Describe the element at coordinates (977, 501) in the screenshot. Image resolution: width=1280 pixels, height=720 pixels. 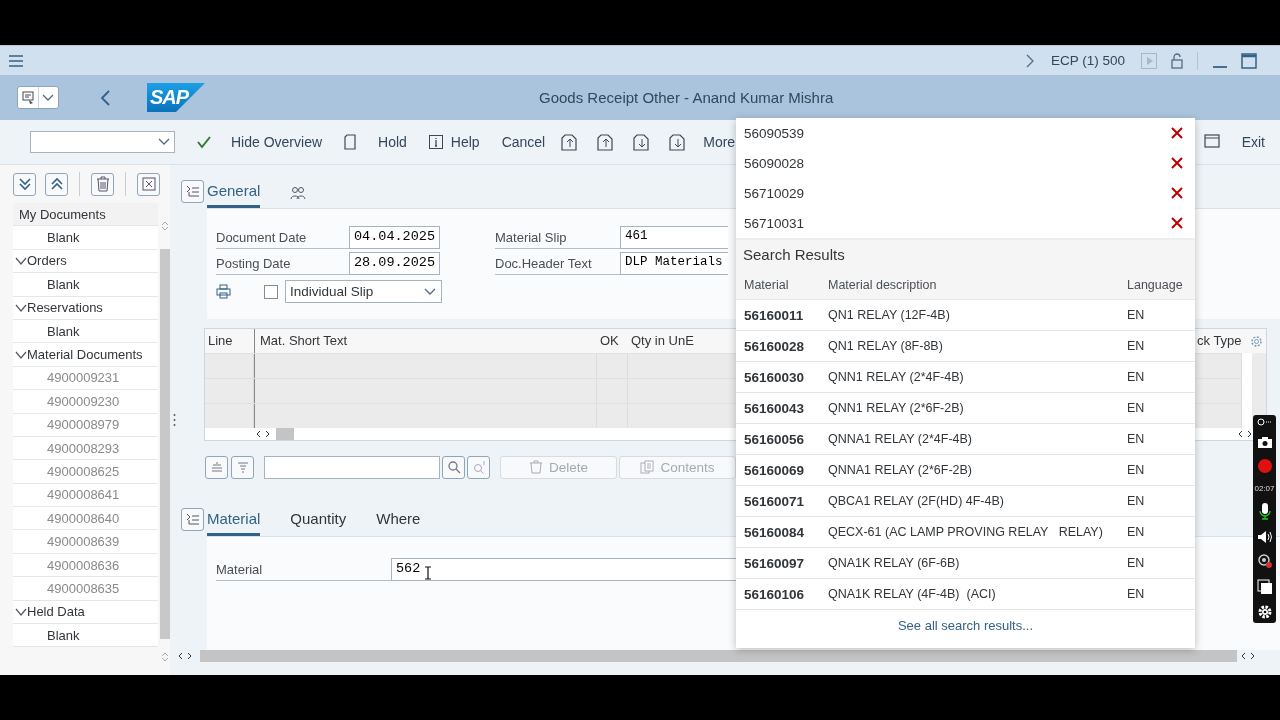
I see `result-cell: QBCA1 RELAY (2F(HD) 4F-4B)` at that location.